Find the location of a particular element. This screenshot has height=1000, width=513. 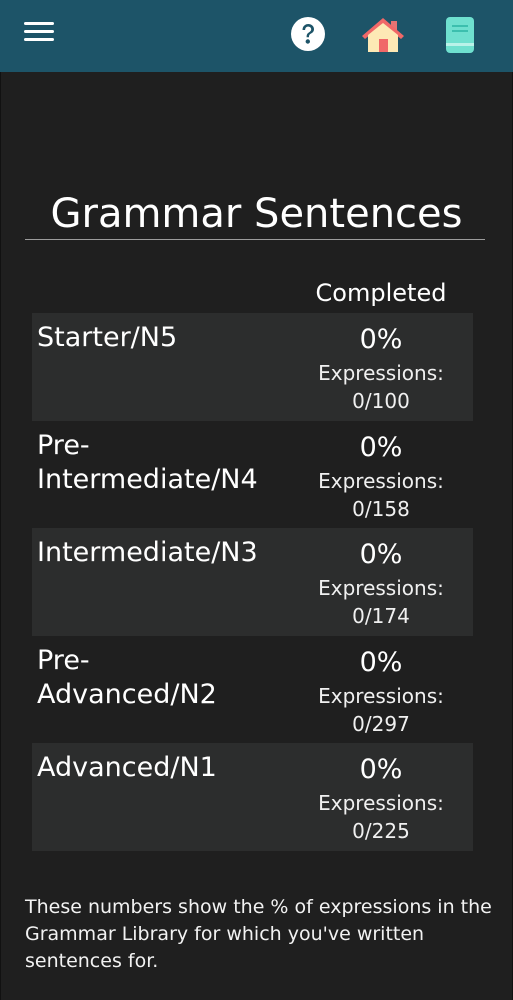

question-circle-icon is located at coordinates (308, 34).